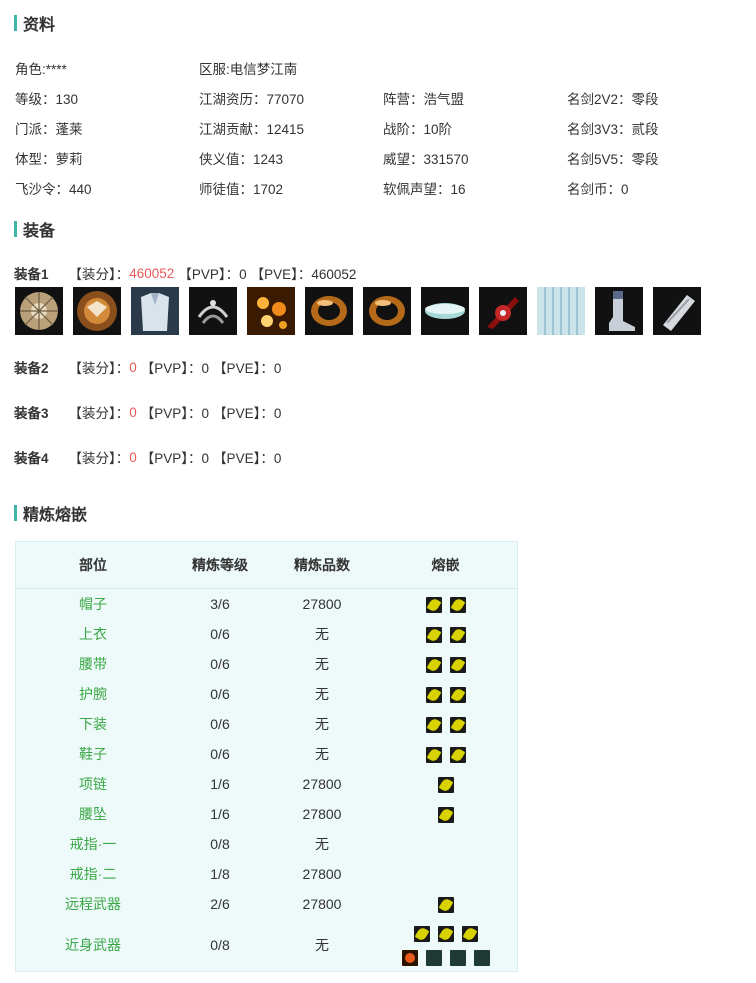 The height and width of the screenshot is (983, 756). Describe the element at coordinates (418, 129) in the screenshot. I see `profile-war-rank: 战阶：10阶` at that location.